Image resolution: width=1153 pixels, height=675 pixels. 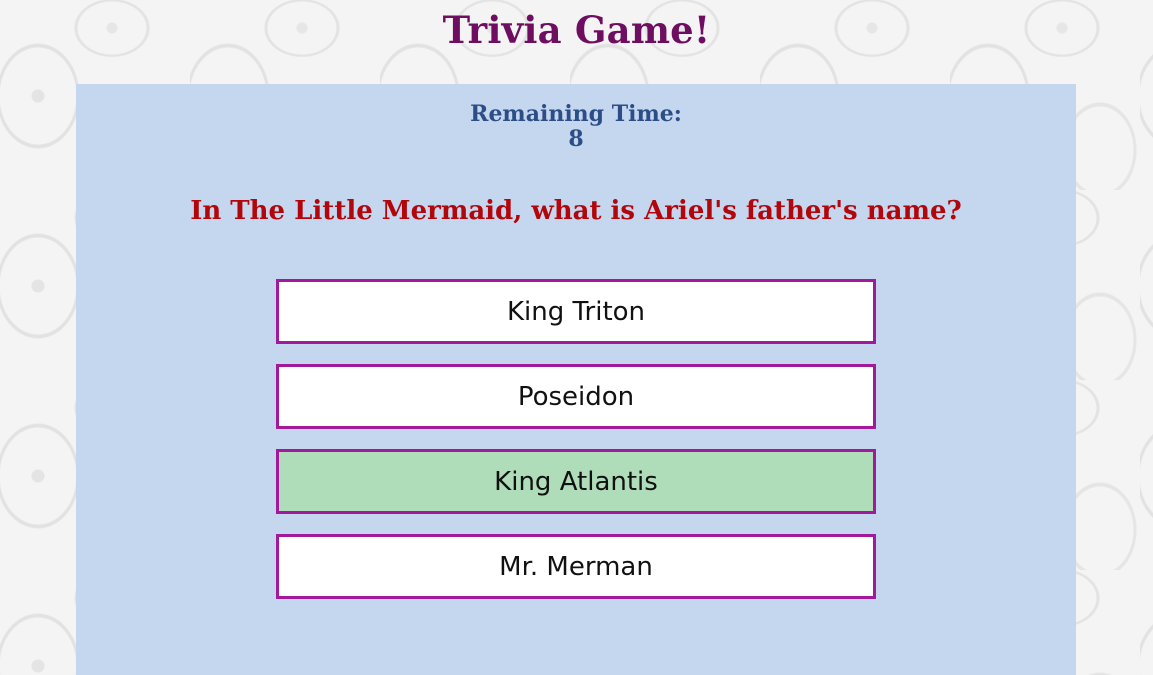 What do you see at coordinates (576, 114) in the screenshot?
I see `timer-label: Remaining Time:` at bounding box center [576, 114].